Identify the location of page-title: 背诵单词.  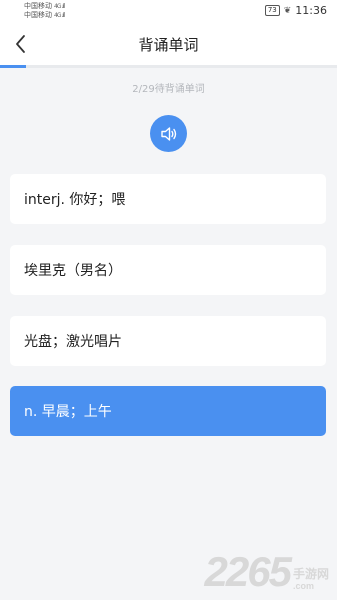
(168, 45).